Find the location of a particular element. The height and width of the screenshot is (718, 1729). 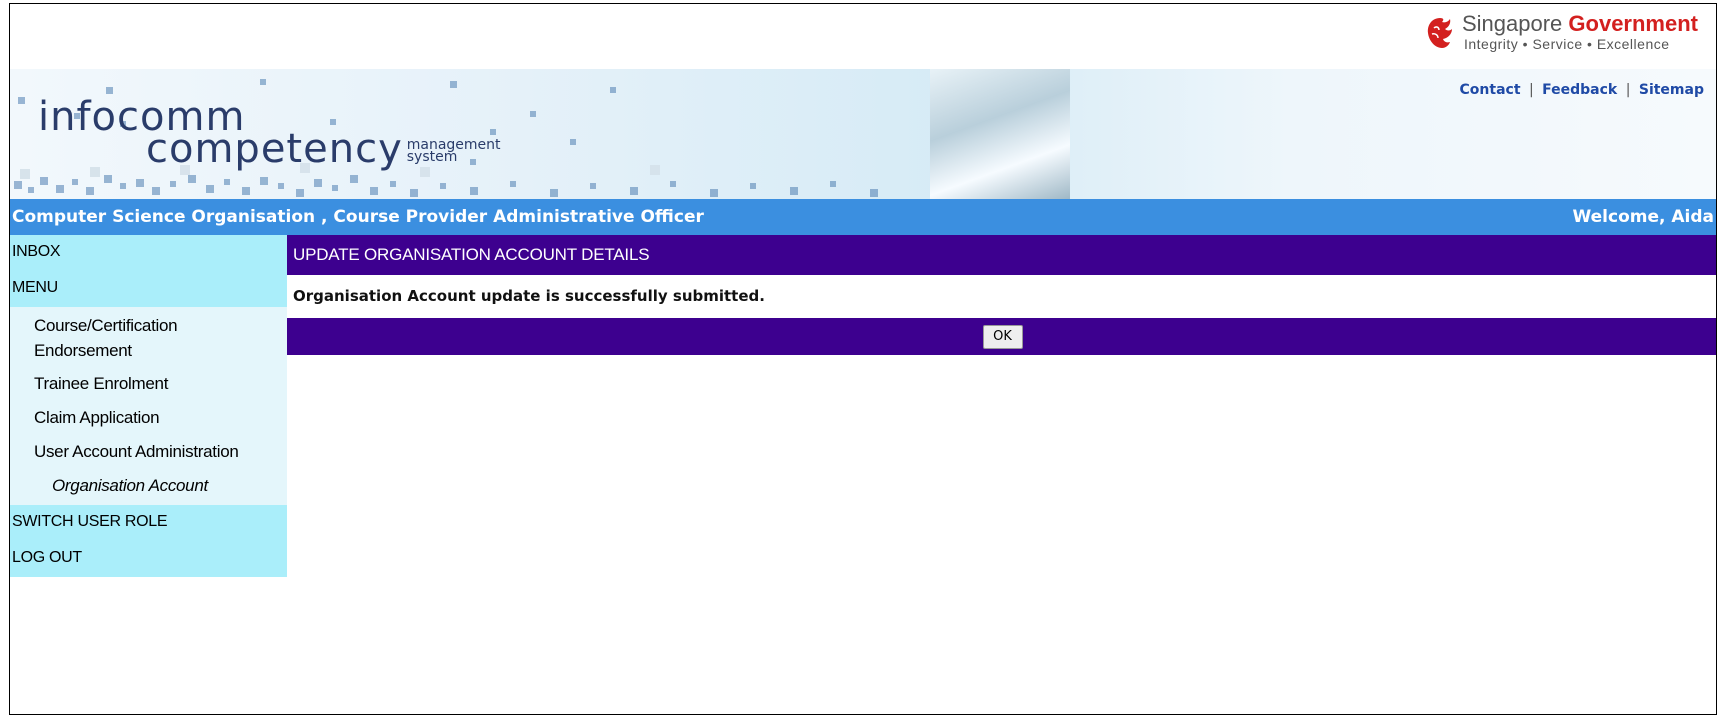

sidebar-item-logout: LOG OUT is located at coordinates (148, 559).